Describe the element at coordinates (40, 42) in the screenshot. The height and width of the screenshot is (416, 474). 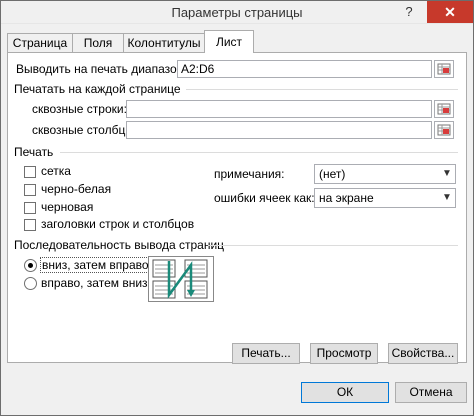
I see `tab-page: Страница` at that location.